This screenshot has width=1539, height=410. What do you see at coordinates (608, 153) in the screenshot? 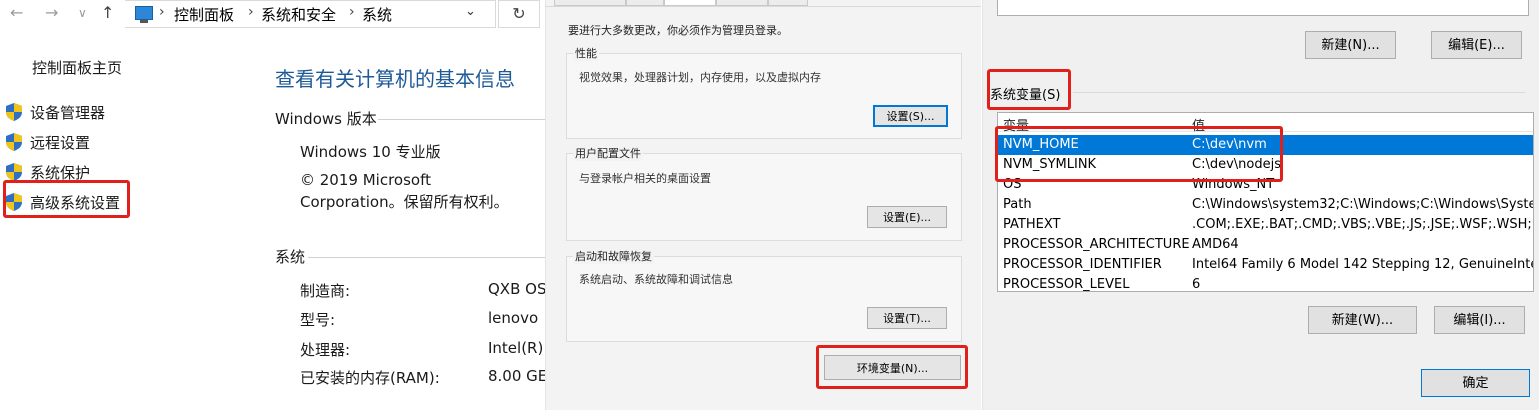
I see `user-profiles-group-title: 用户配置文件` at bounding box center [608, 153].